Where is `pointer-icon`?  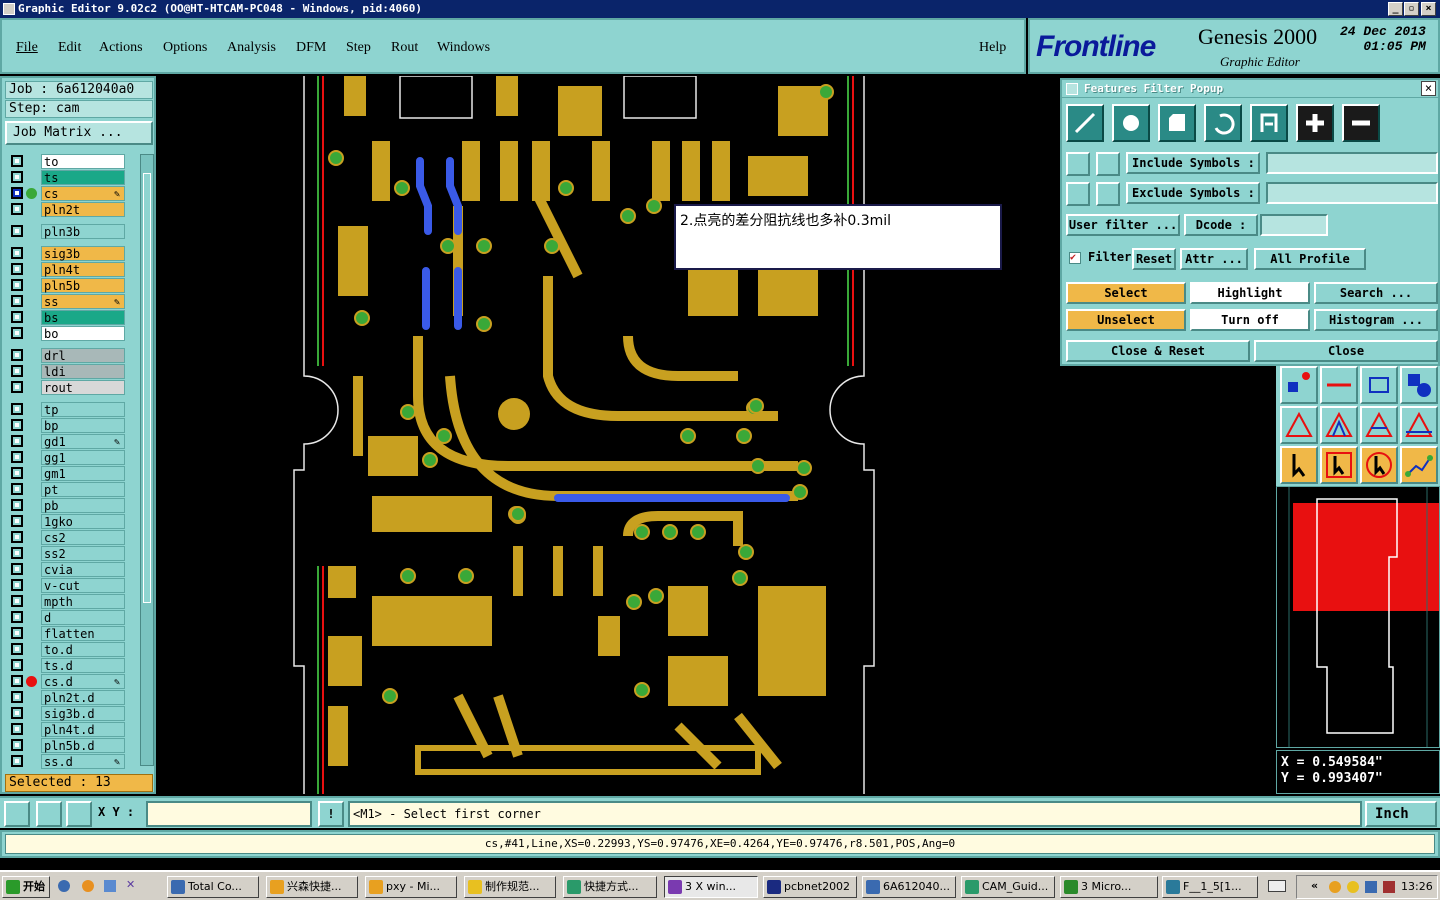
pointer-icon is located at coordinates (1299, 465).